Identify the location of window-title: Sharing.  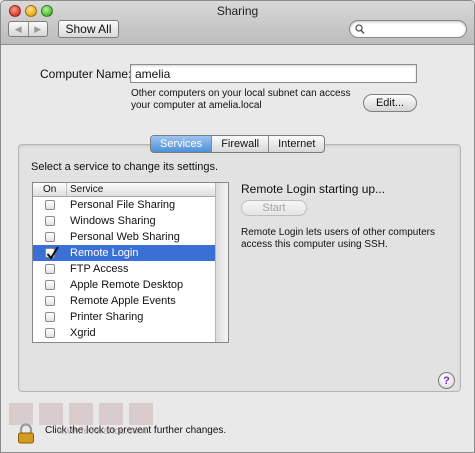
(237, 11).